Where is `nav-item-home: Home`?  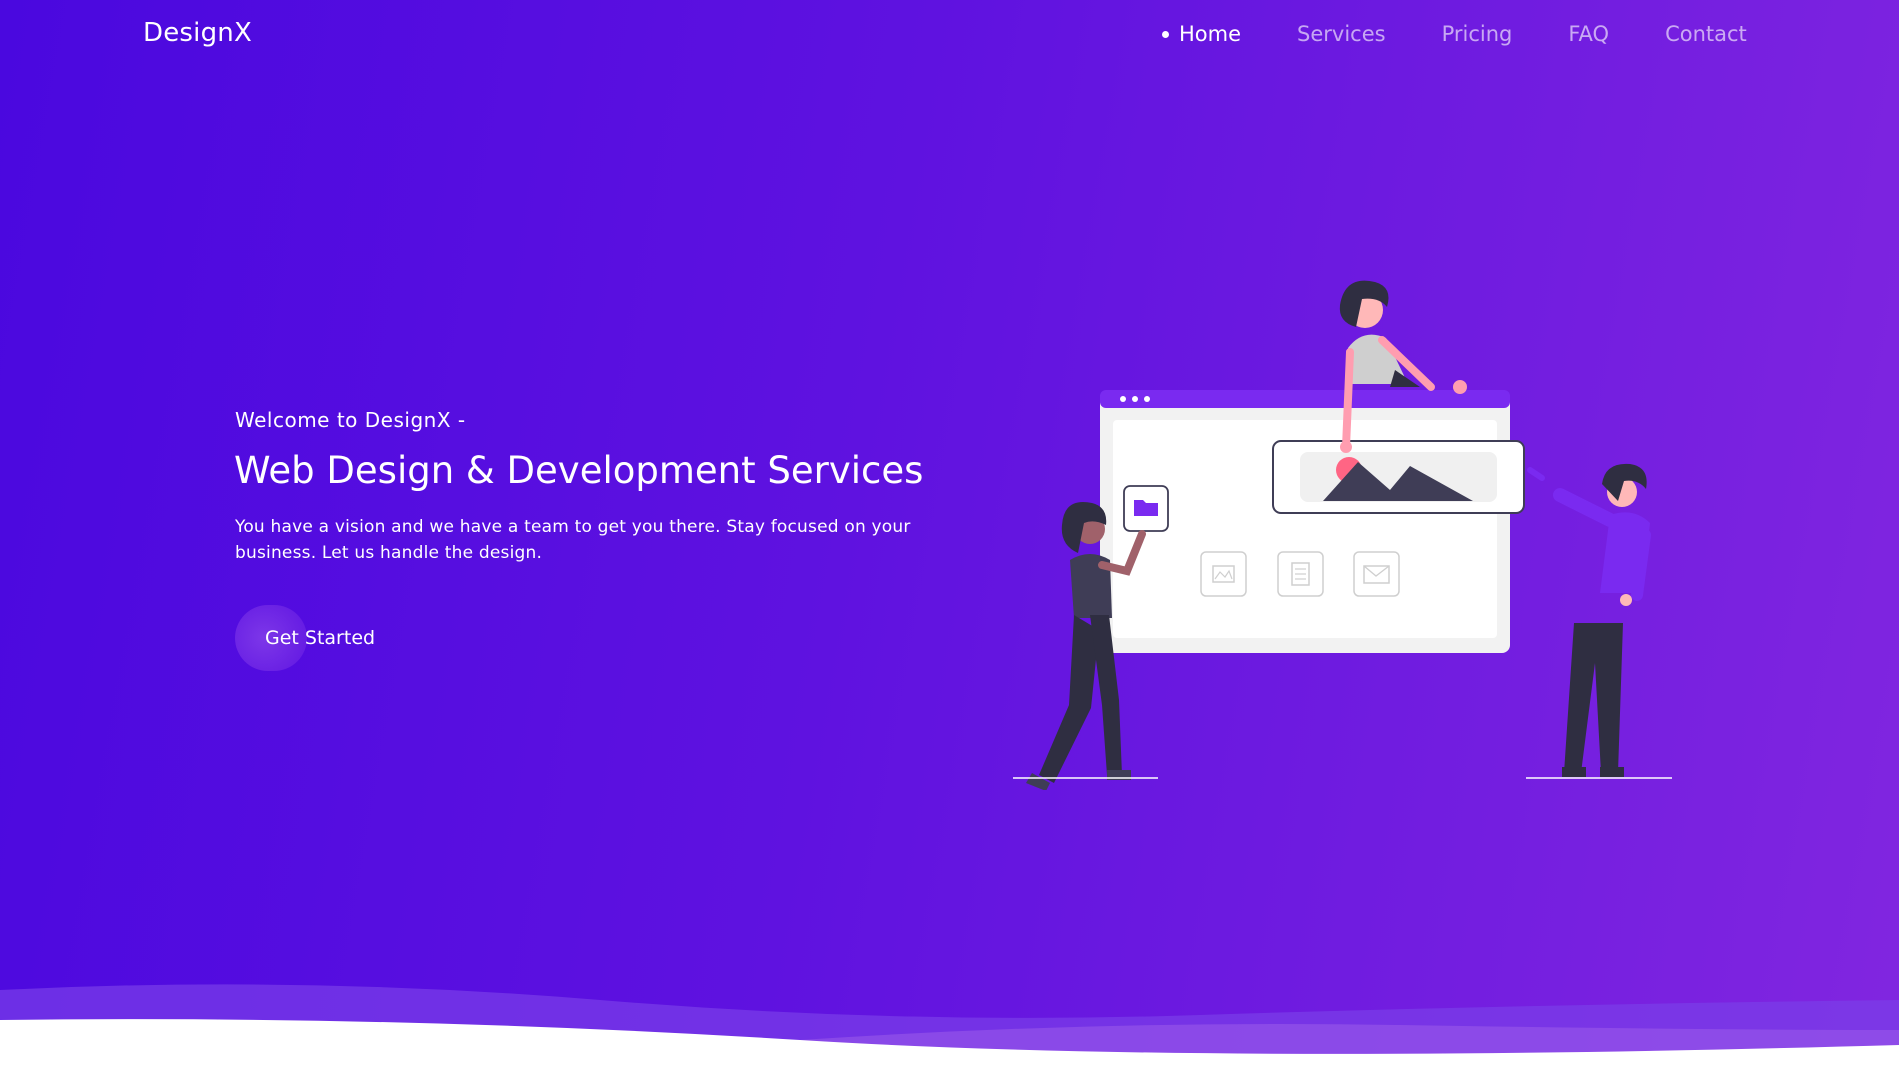
nav-item-home: Home is located at coordinates (1201, 34).